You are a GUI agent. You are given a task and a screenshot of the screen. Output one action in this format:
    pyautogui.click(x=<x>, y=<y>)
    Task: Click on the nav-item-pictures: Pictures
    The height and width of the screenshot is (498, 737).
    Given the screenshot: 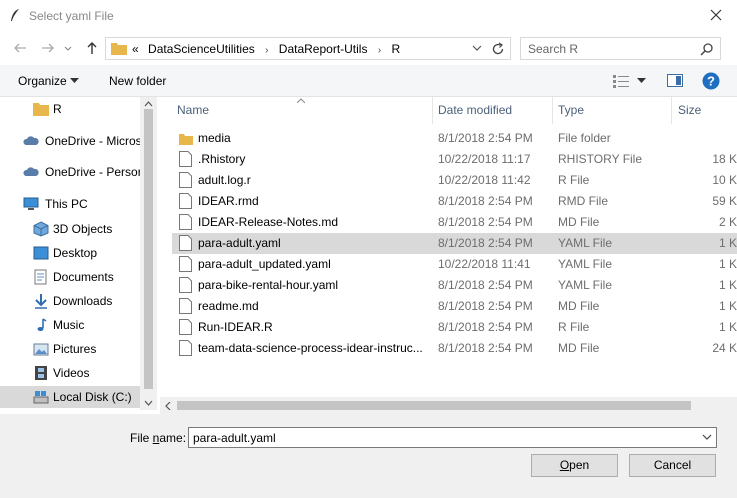 What is the action you would take?
    pyautogui.click(x=70, y=349)
    